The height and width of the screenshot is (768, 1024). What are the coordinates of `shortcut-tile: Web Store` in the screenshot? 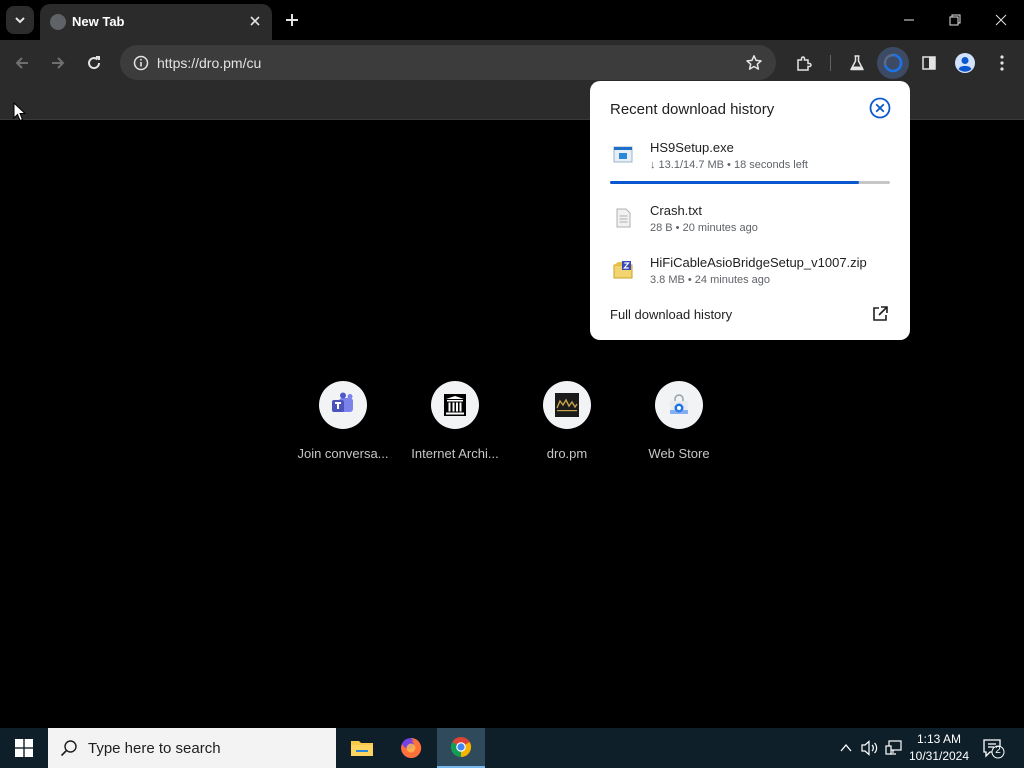 It's located at (679, 425).